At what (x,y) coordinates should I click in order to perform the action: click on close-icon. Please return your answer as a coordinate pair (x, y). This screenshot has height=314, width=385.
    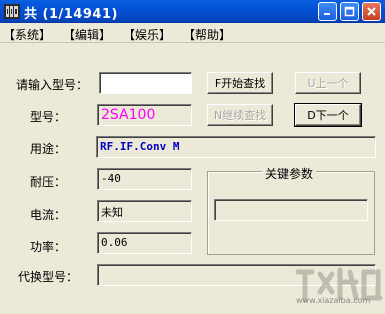
    Looking at the image, I should click on (371, 11).